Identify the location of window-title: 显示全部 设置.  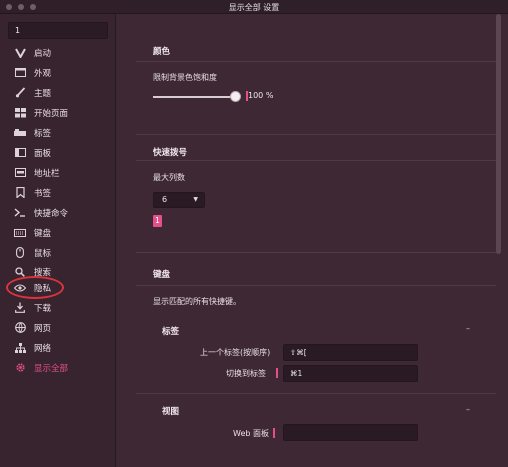
(254, 7).